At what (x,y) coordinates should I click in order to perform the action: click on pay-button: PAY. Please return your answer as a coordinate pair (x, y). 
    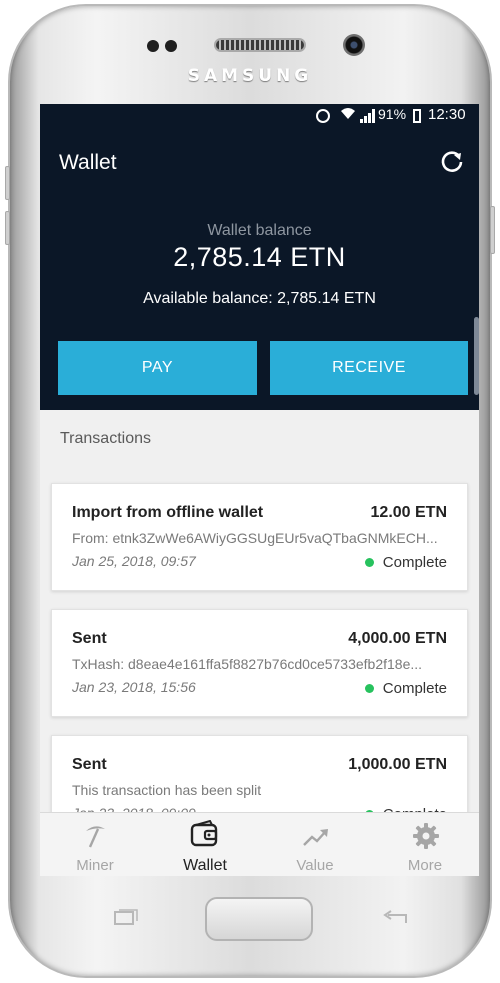
    Looking at the image, I should click on (157, 368).